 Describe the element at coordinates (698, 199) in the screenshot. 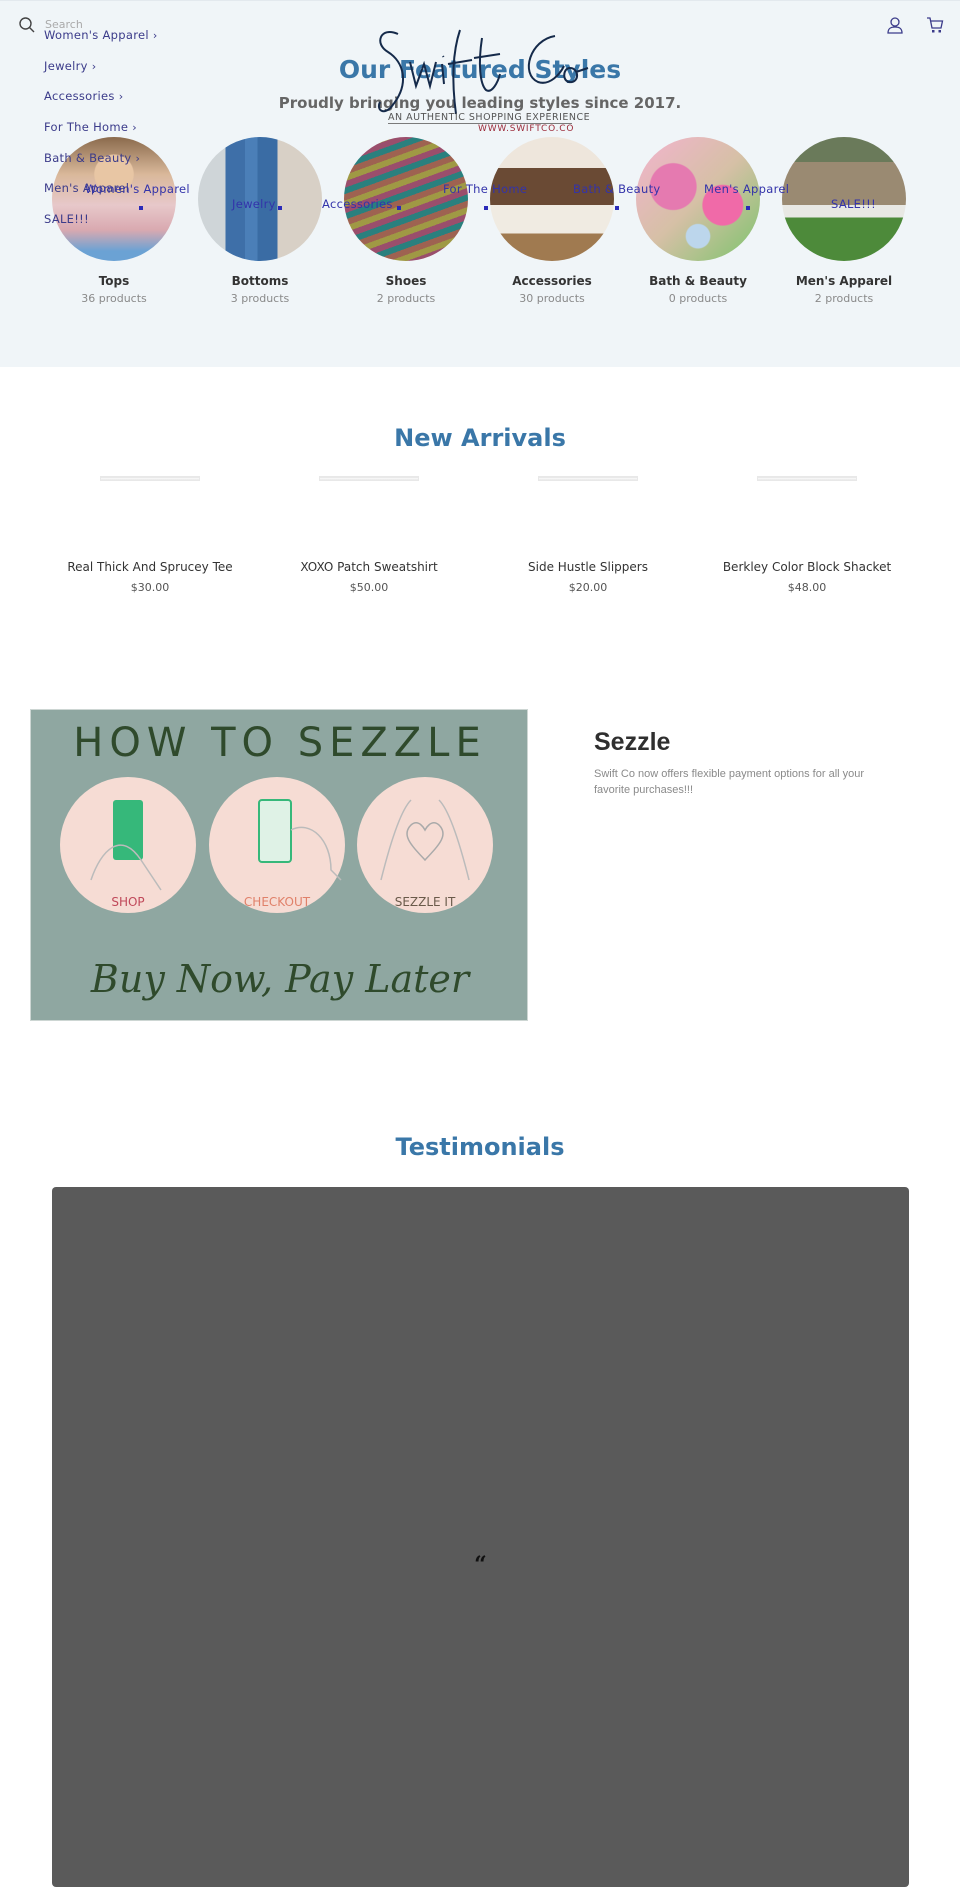

I see `collection-image-bath-beauty` at that location.